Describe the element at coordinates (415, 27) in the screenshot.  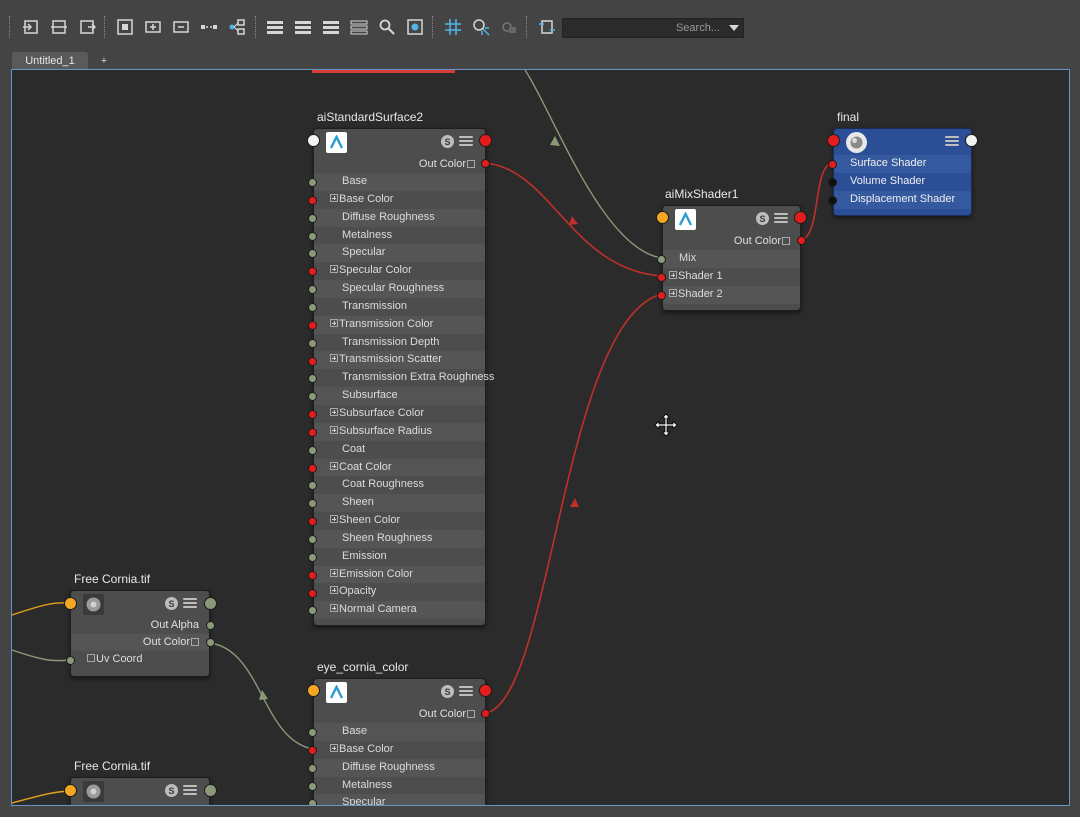
I see `swatch-icon` at that location.